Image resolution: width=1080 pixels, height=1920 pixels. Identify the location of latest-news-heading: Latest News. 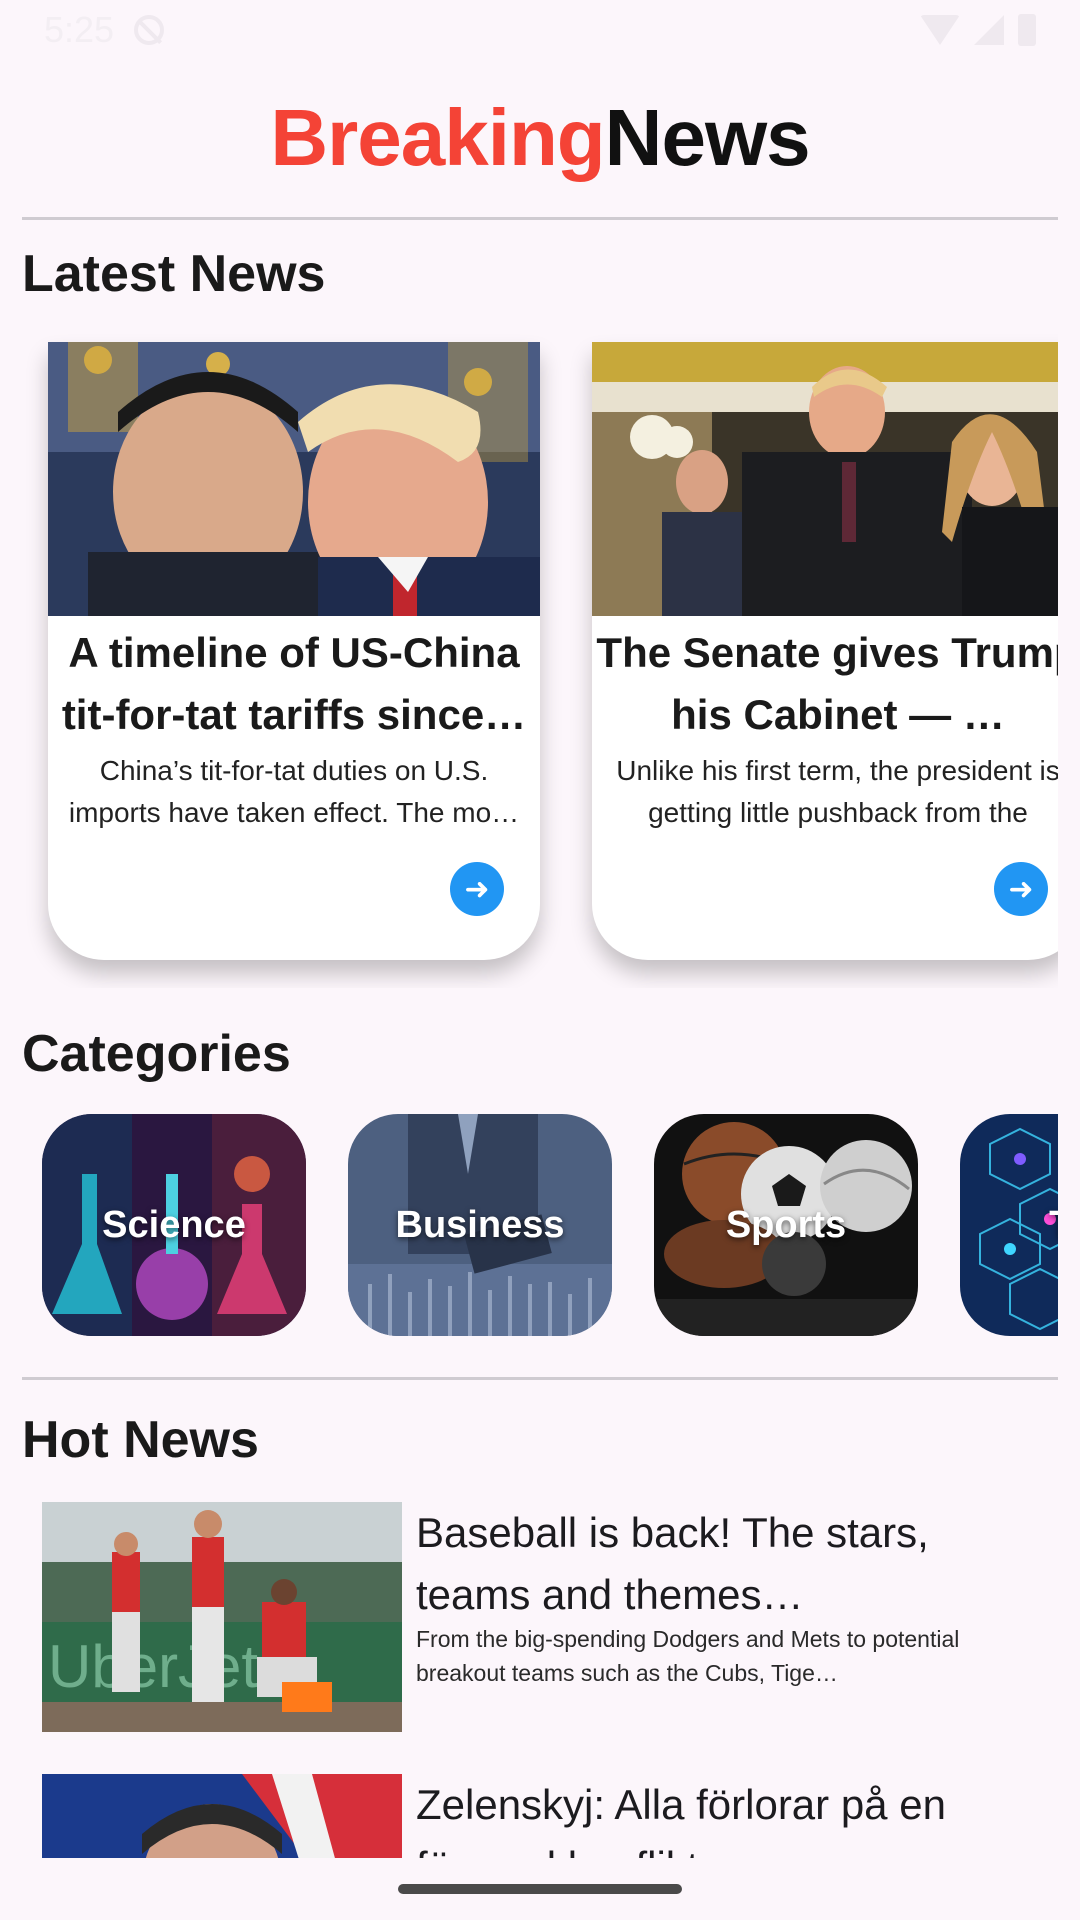
(174, 274).